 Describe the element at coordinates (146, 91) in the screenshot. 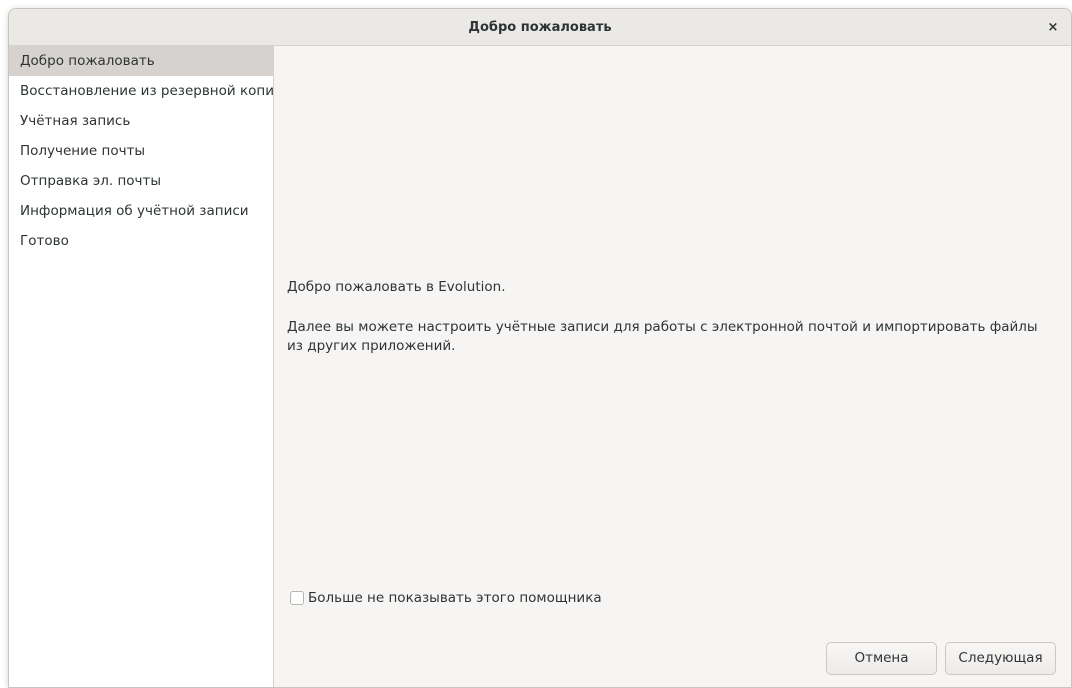

I see `sidebar-item-restore-backup: Восстановление из резервной копии` at that location.